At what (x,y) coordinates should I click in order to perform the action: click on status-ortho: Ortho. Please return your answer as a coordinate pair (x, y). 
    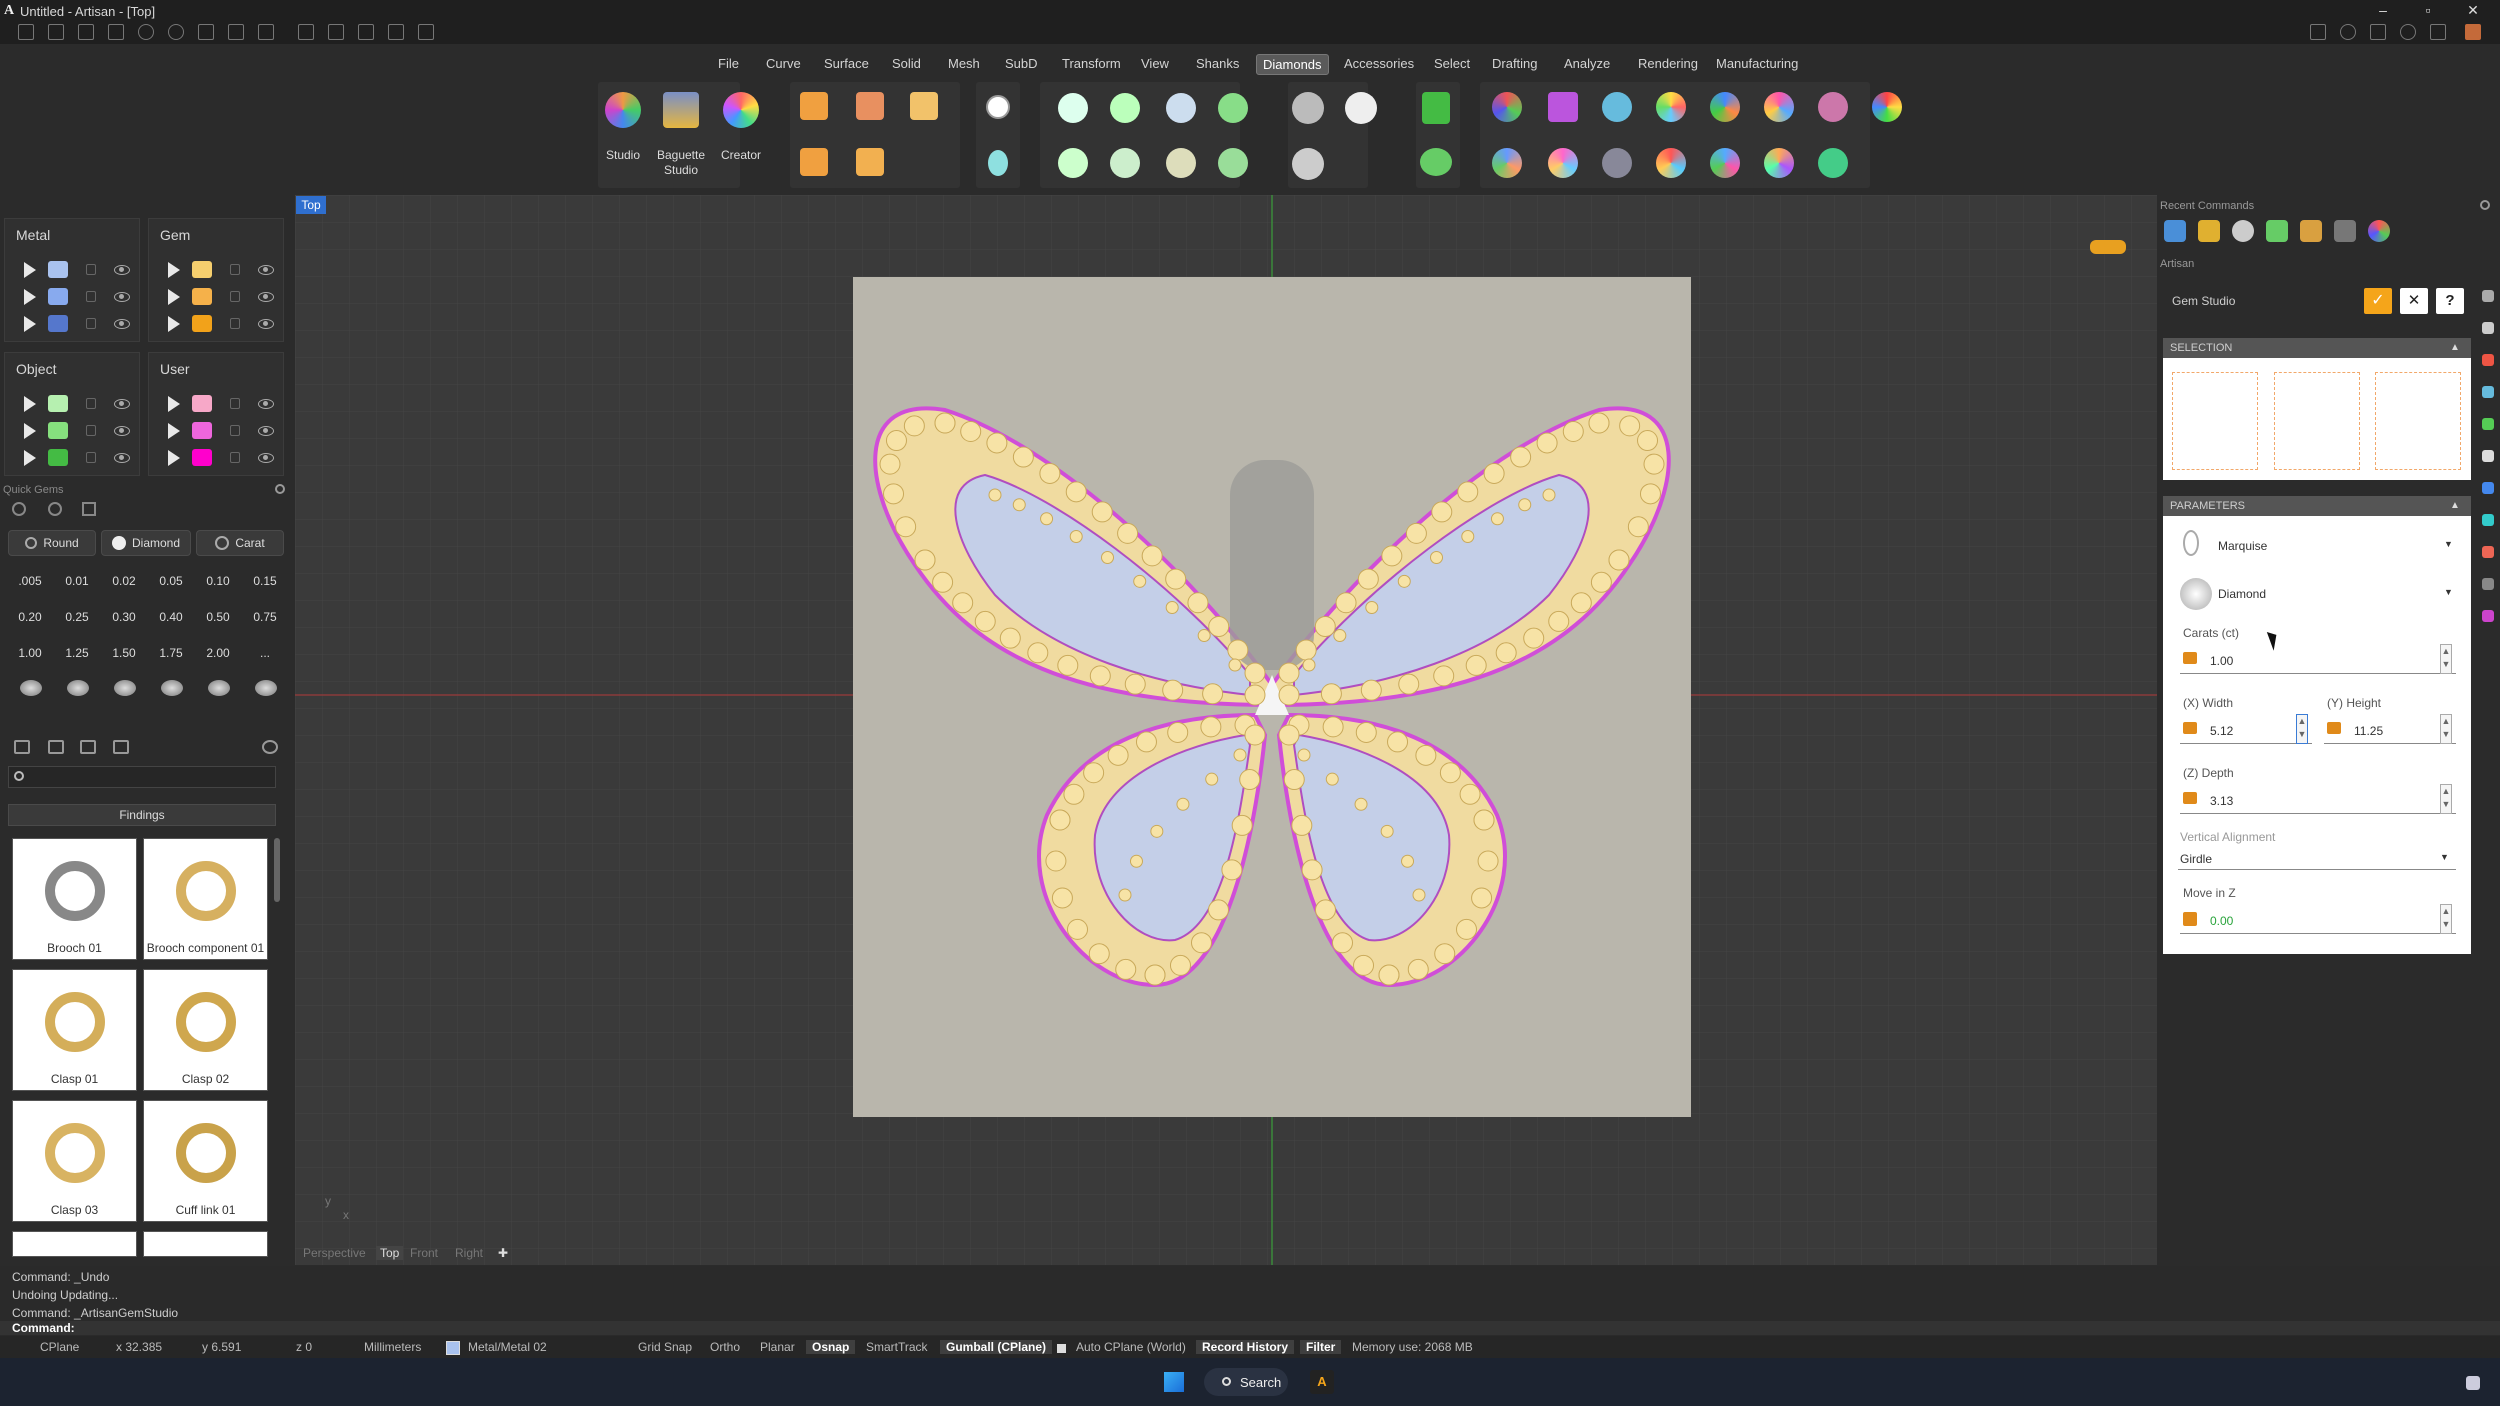
    Looking at the image, I should click on (725, 1347).